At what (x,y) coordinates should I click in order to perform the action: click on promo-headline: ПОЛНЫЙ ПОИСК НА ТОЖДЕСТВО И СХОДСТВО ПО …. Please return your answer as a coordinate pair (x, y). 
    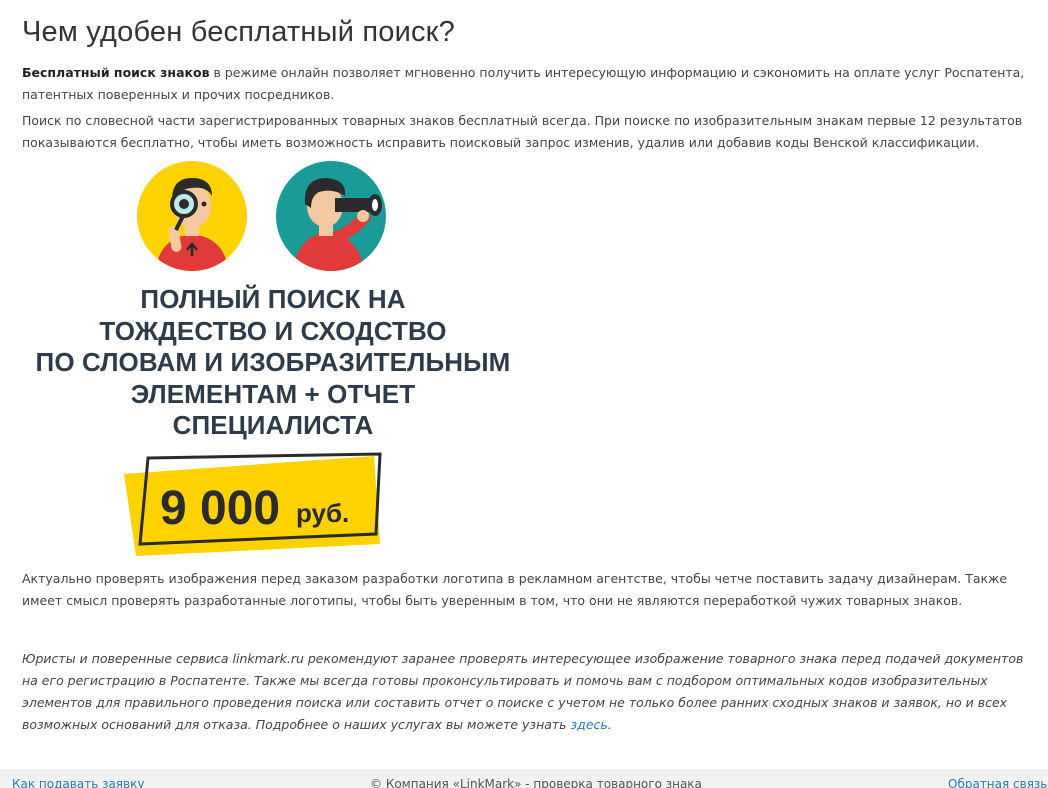
    Looking at the image, I should click on (273, 363).